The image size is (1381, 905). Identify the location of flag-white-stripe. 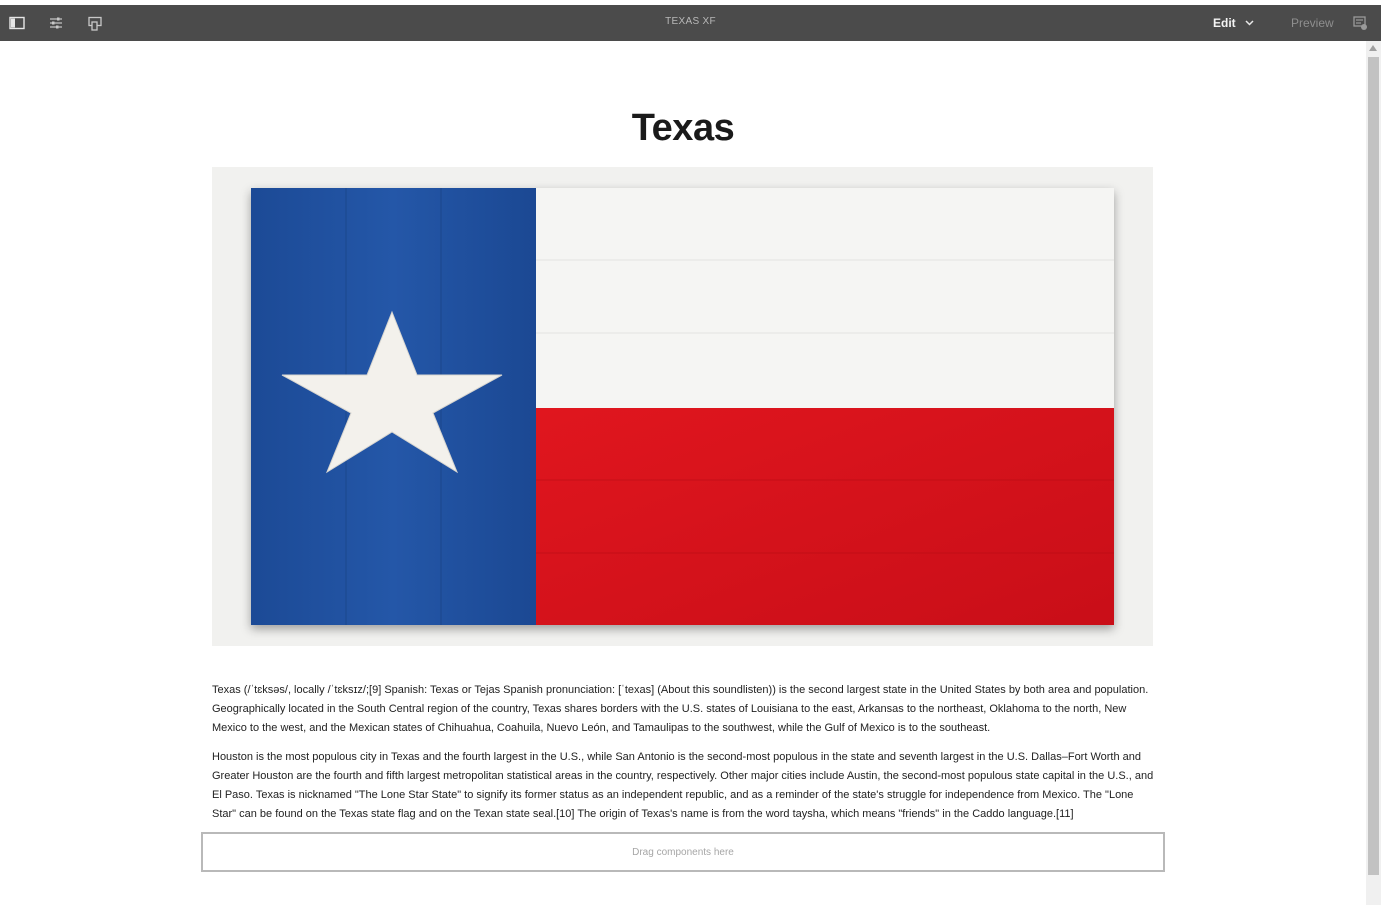
(825, 298).